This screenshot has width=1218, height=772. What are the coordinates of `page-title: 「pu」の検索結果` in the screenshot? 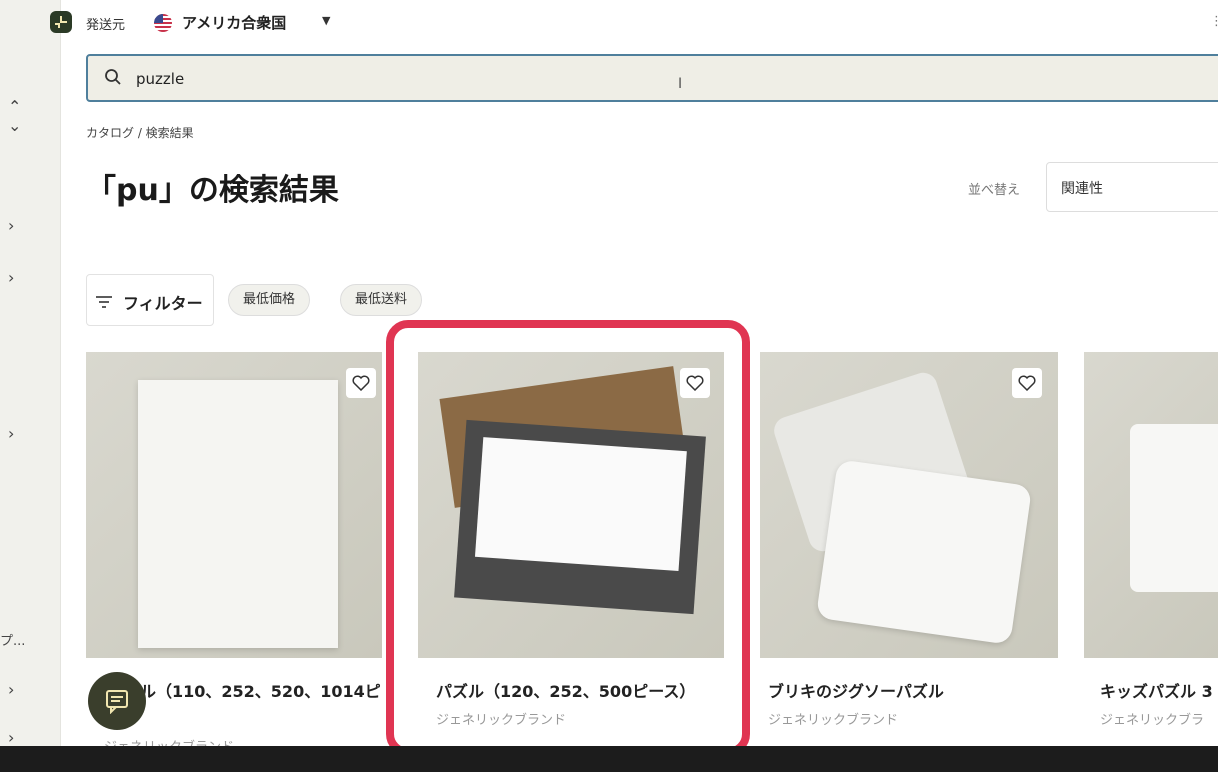 It's located at (212, 190).